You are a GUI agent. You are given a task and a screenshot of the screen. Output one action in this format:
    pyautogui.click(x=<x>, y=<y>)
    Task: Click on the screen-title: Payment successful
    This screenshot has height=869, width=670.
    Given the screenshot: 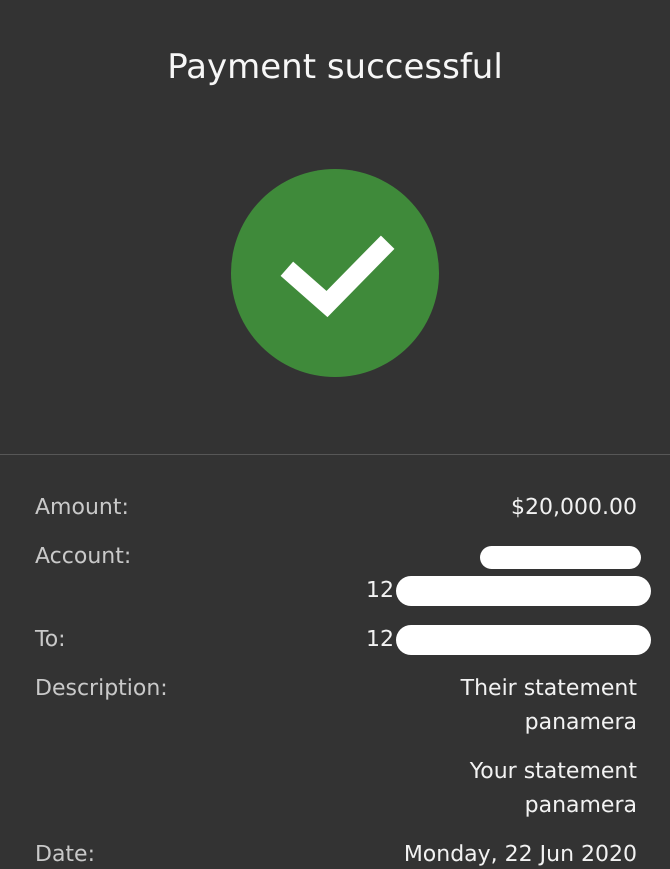 What is the action you would take?
    pyautogui.click(x=335, y=67)
    